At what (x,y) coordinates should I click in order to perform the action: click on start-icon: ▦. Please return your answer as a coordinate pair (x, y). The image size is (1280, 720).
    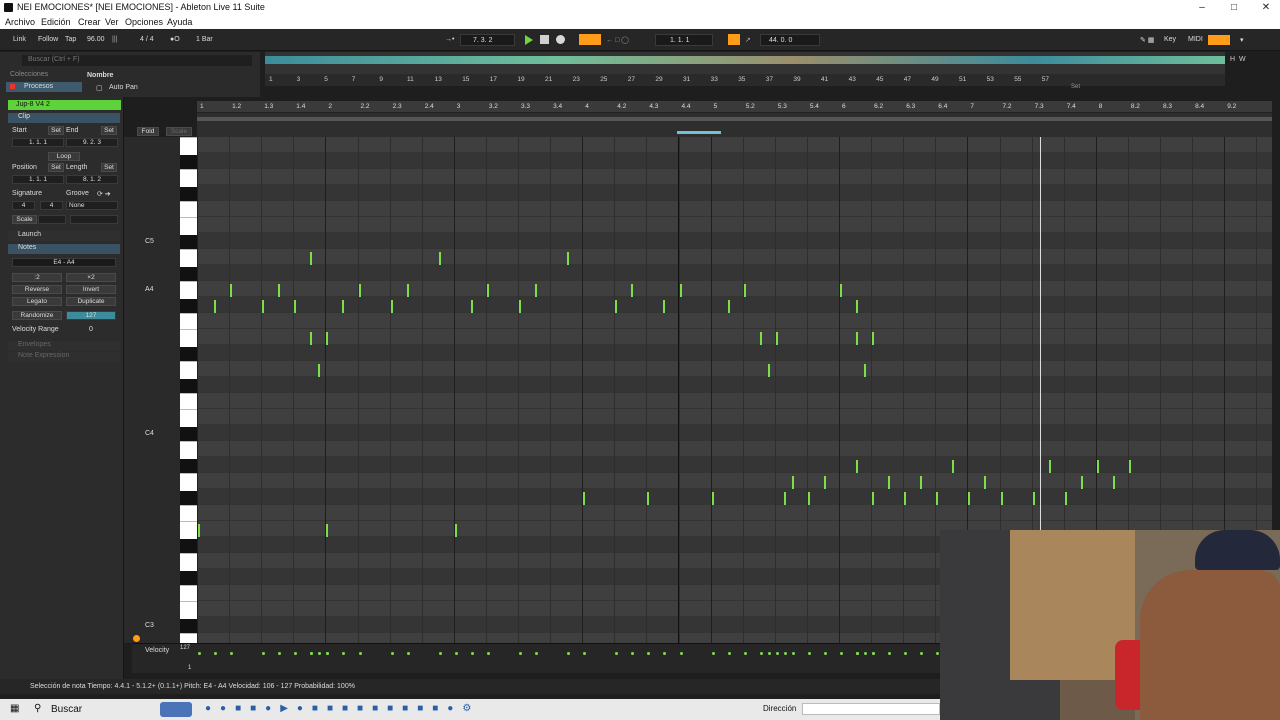
    Looking at the image, I should click on (14, 708).